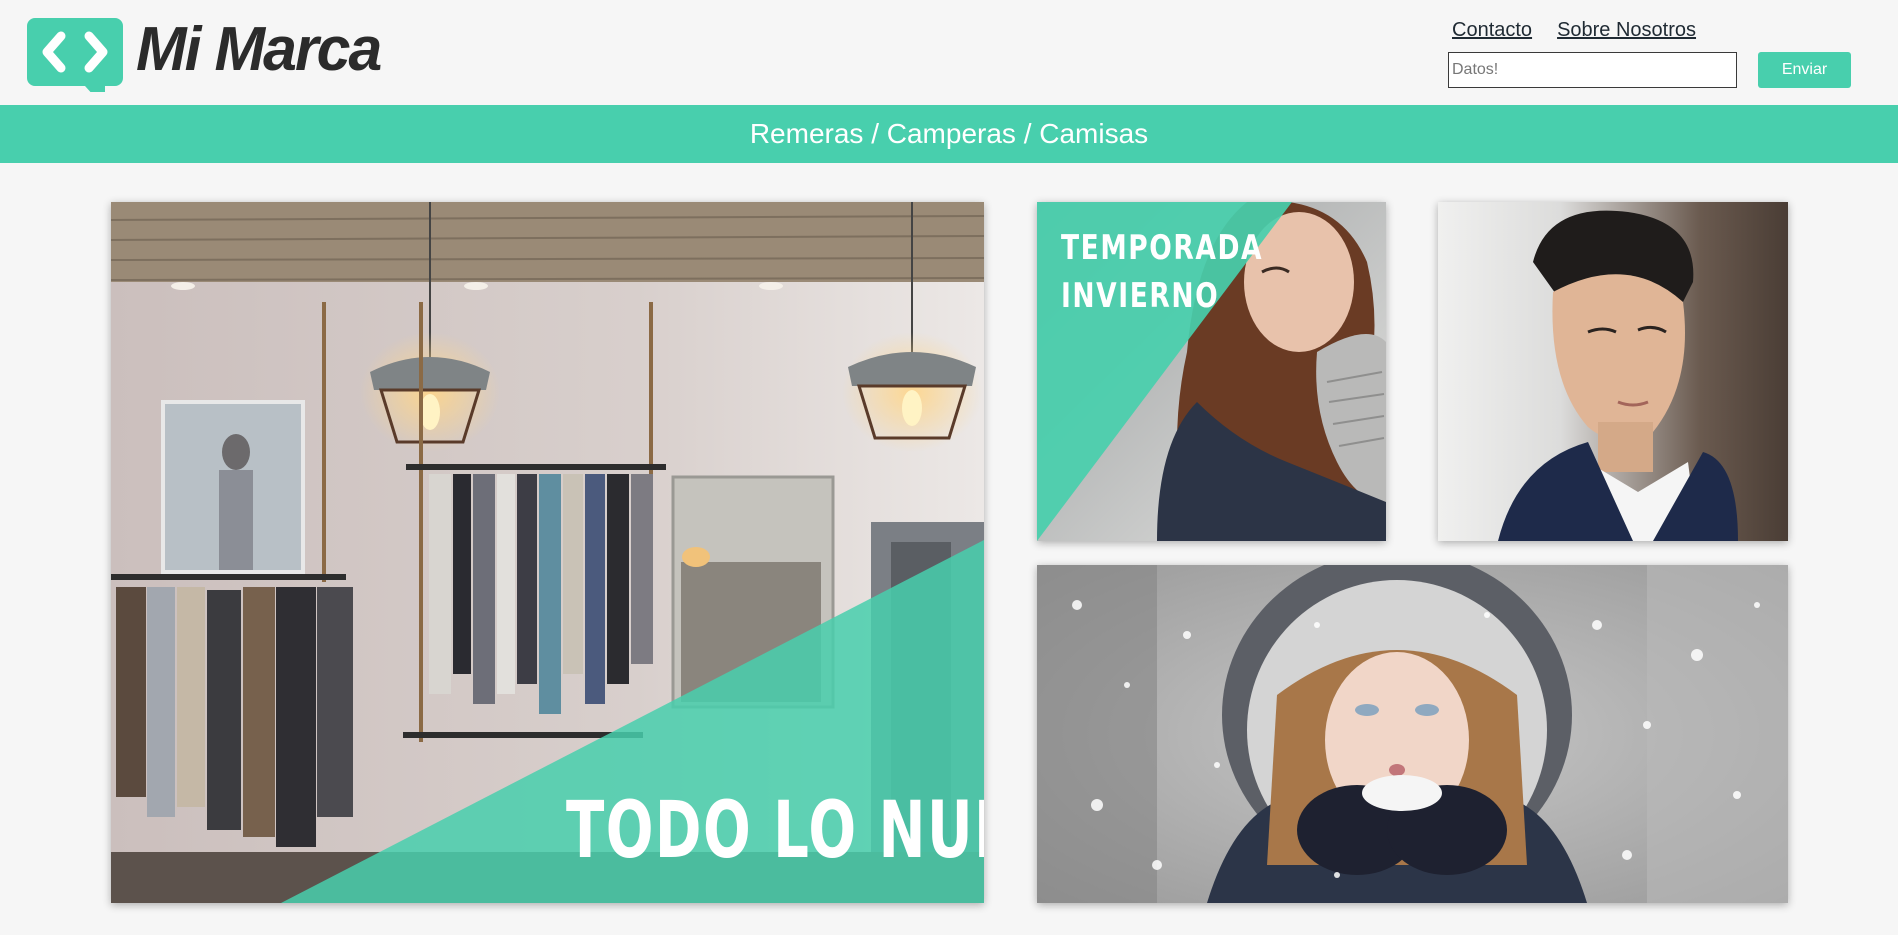 Image resolution: width=1898 pixels, height=935 pixels. Describe the element at coordinates (775, 831) in the screenshot. I see `main-caption: TODO LO NUEVO` at that location.